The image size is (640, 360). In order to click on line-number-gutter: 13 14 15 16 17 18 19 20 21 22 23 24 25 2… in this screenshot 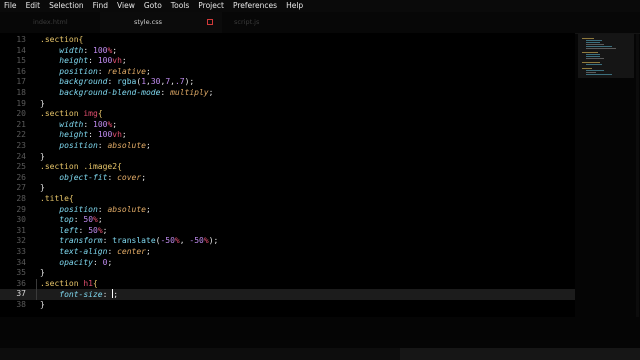, I will do `click(15, 175)`.